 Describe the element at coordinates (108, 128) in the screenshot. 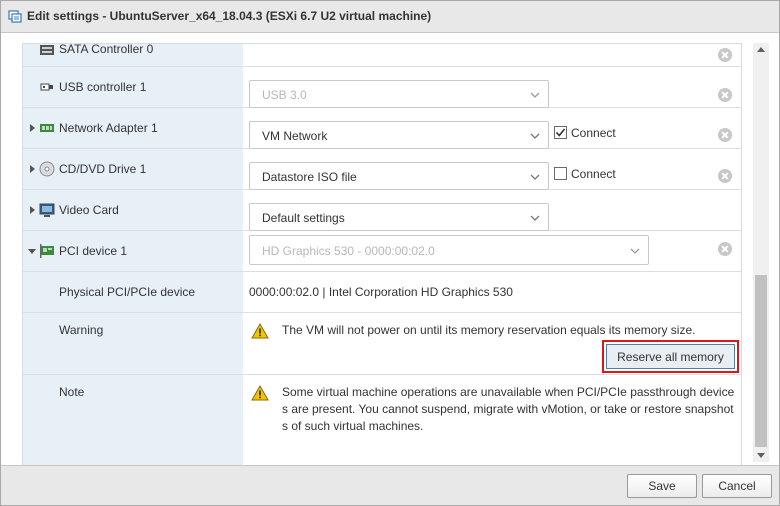

I see `device-label-network: Network Adapter 1` at that location.